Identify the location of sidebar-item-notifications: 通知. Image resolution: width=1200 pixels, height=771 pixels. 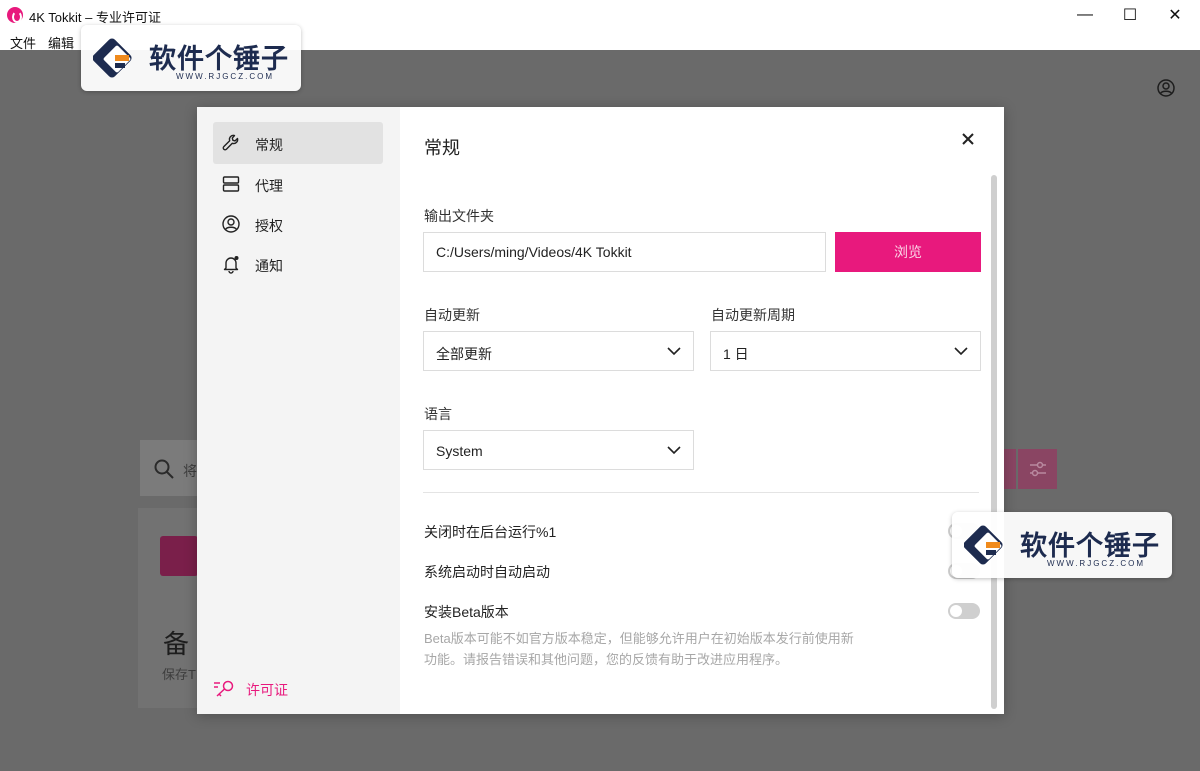
(298, 264).